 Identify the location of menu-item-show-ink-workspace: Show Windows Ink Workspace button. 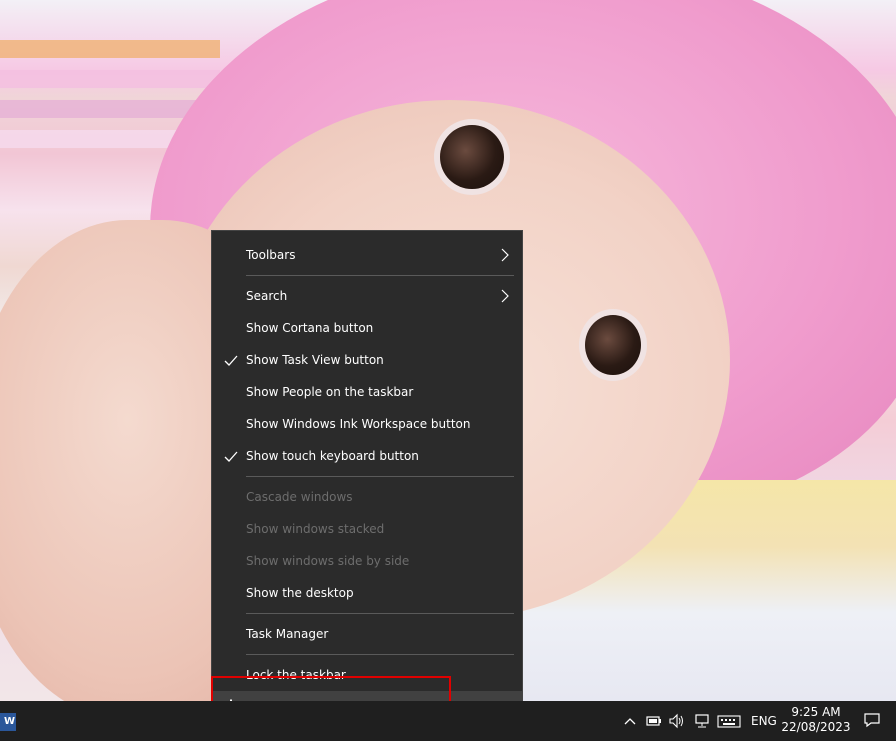
(367, 424).